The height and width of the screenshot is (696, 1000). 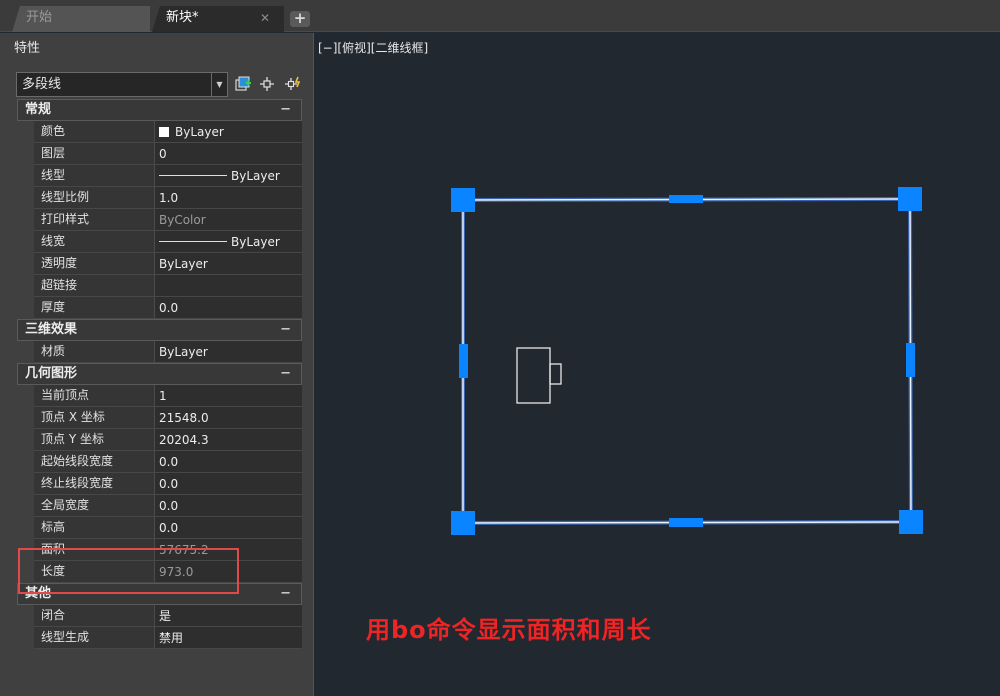 I want to click on property-value: 1, so click(x=228, y=396).